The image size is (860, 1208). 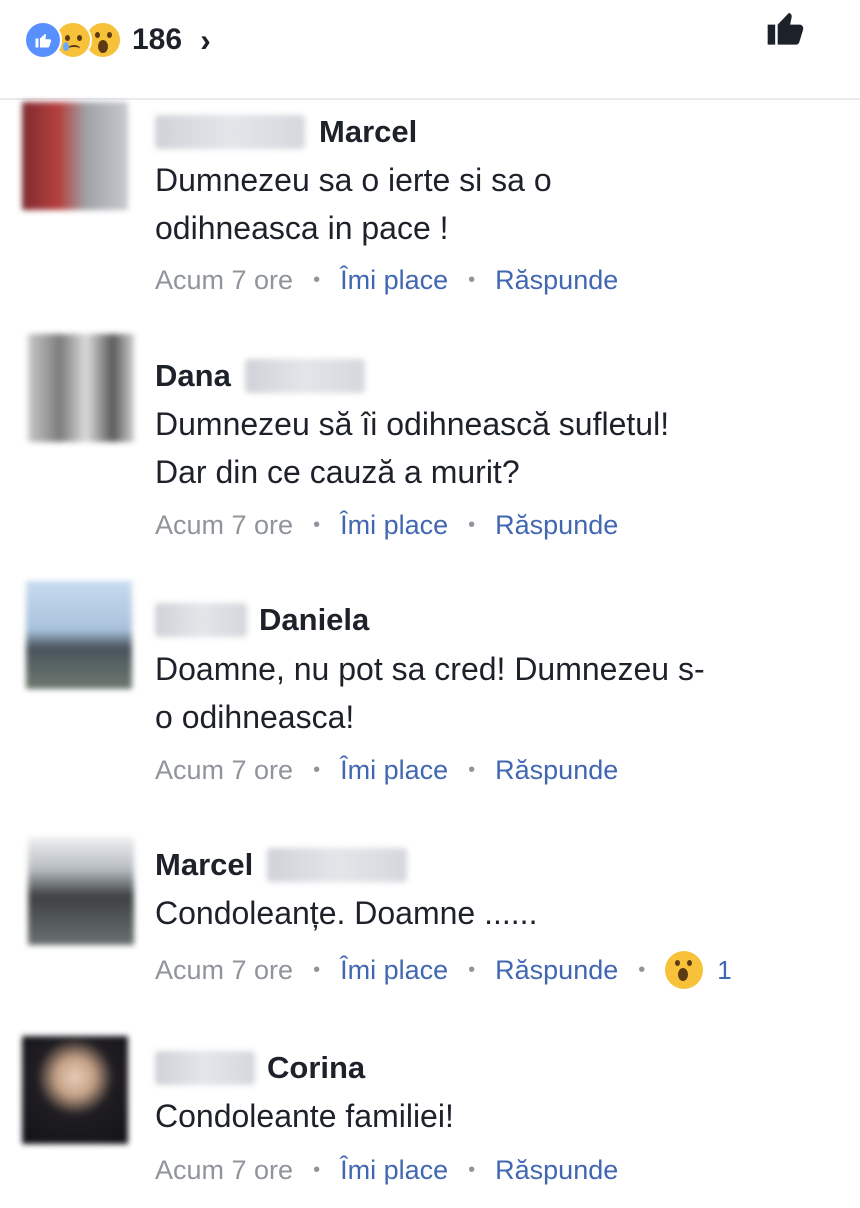 I want to click on comment-actions: Acum 7 ore • Îmi place • Răspunde • 1, so click(x=443, y=970).